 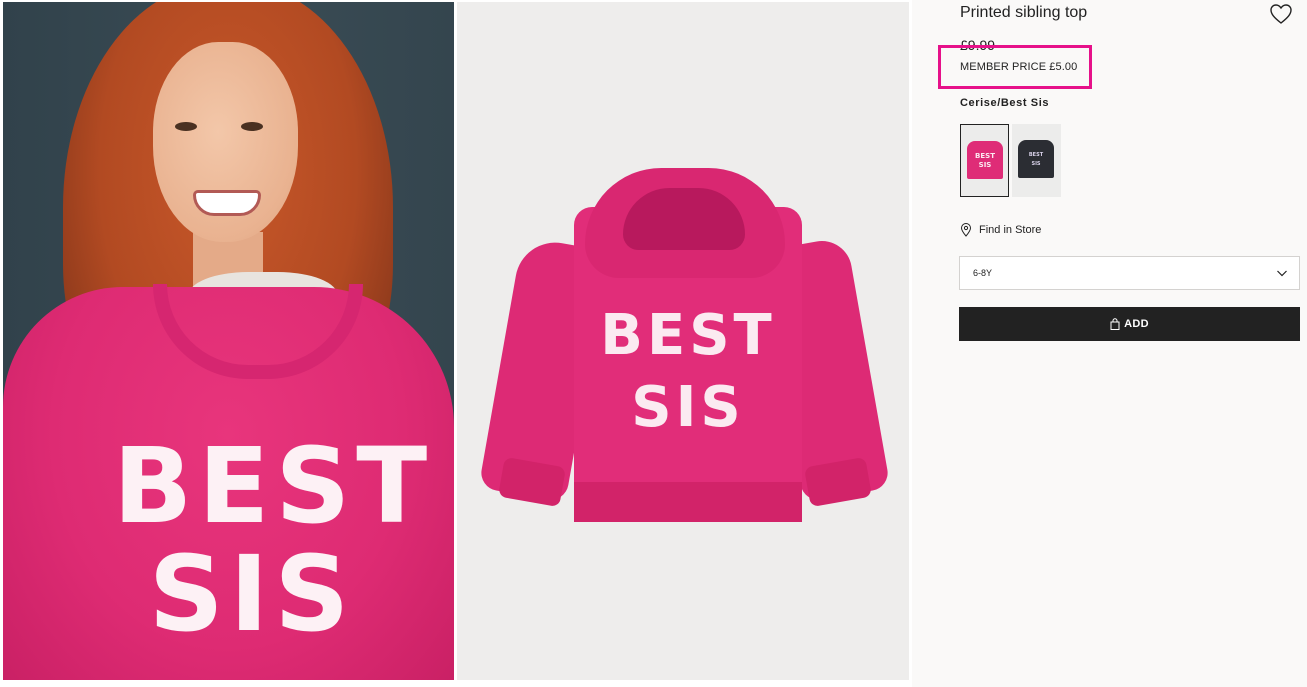 What do you see at coordinates (966, 230) in the screenshot?
I see `location-pin-icon` at bounding box center [966, 230].